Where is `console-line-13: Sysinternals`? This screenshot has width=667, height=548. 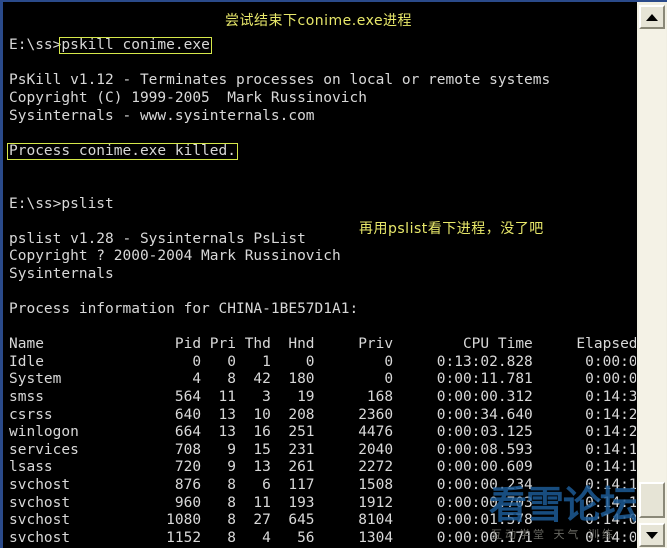
console-line-13: Sysinternals is located at coordinates (61, 273).